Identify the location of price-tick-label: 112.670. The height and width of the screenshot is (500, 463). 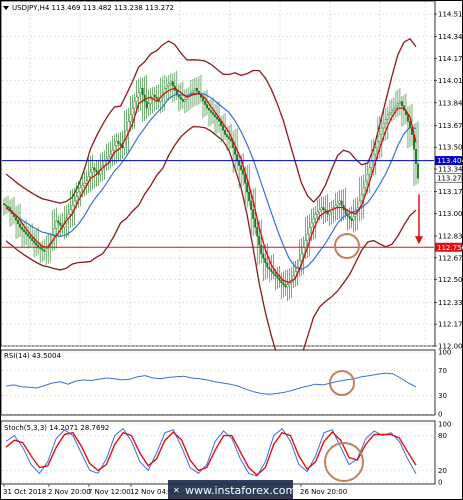
(450, 258).